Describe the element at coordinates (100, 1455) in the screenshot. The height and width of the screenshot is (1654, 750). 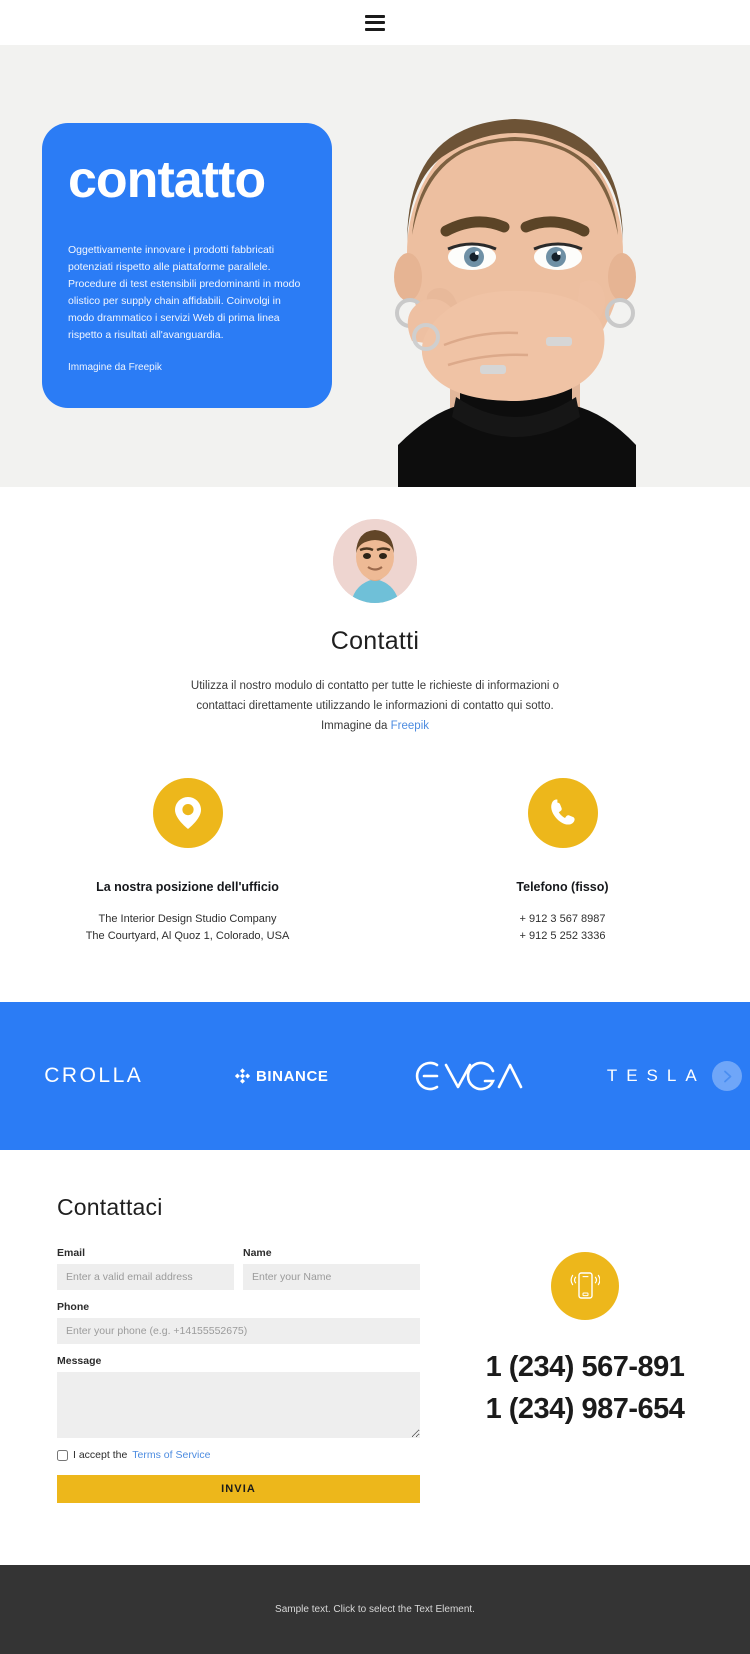
I see `accept-terms-prefix: I accept the` at that location.